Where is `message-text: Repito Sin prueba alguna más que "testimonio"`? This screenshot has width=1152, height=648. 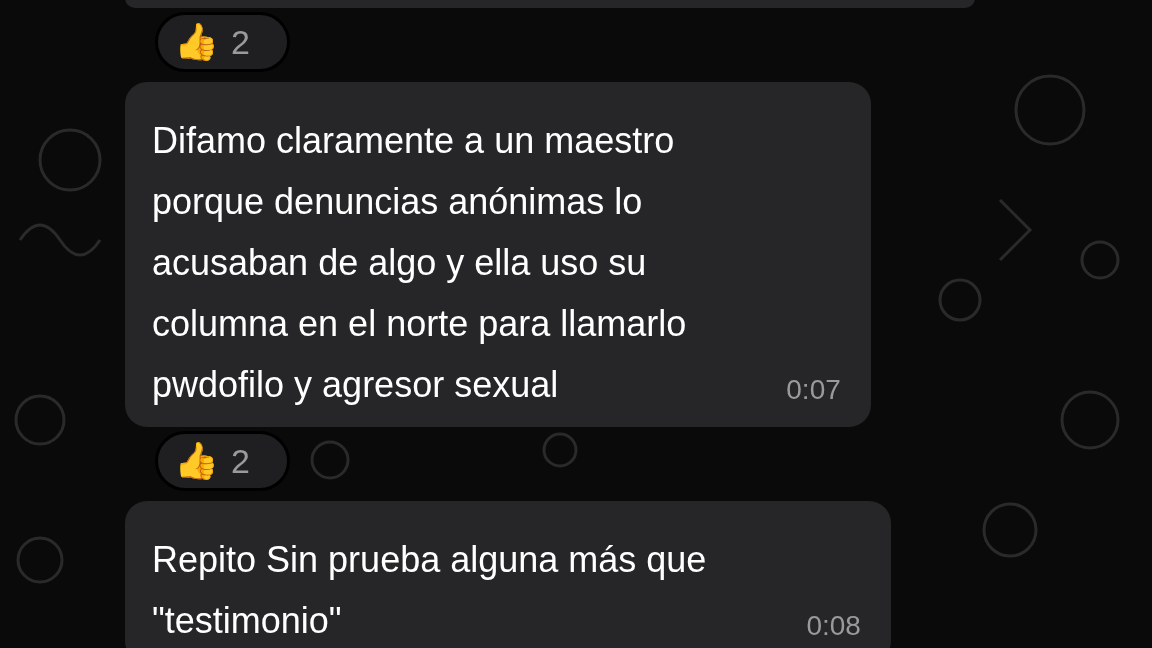
message-text: Repito Sin prueba alguna más que "testimonio" is located at coordinates (429, 590).